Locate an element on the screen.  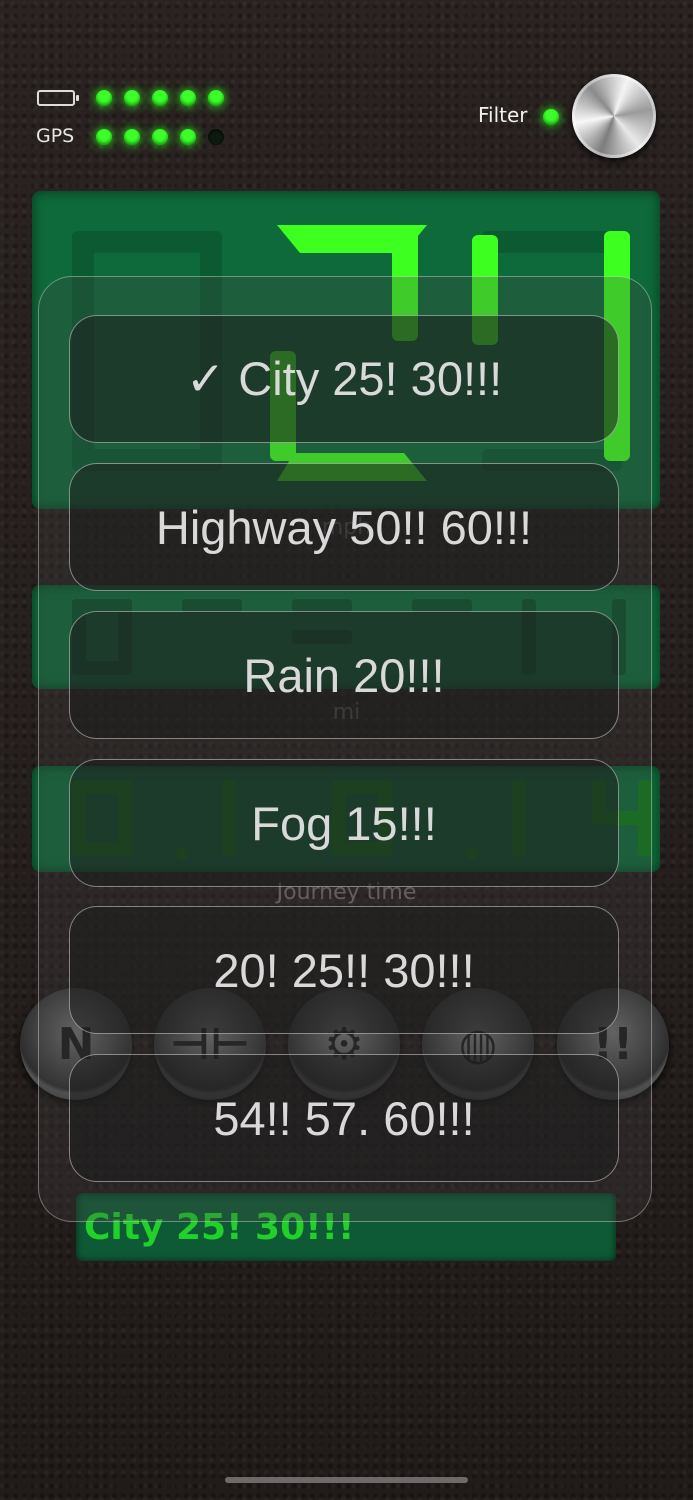
battery-led-row is located at coordinates (160, 98).